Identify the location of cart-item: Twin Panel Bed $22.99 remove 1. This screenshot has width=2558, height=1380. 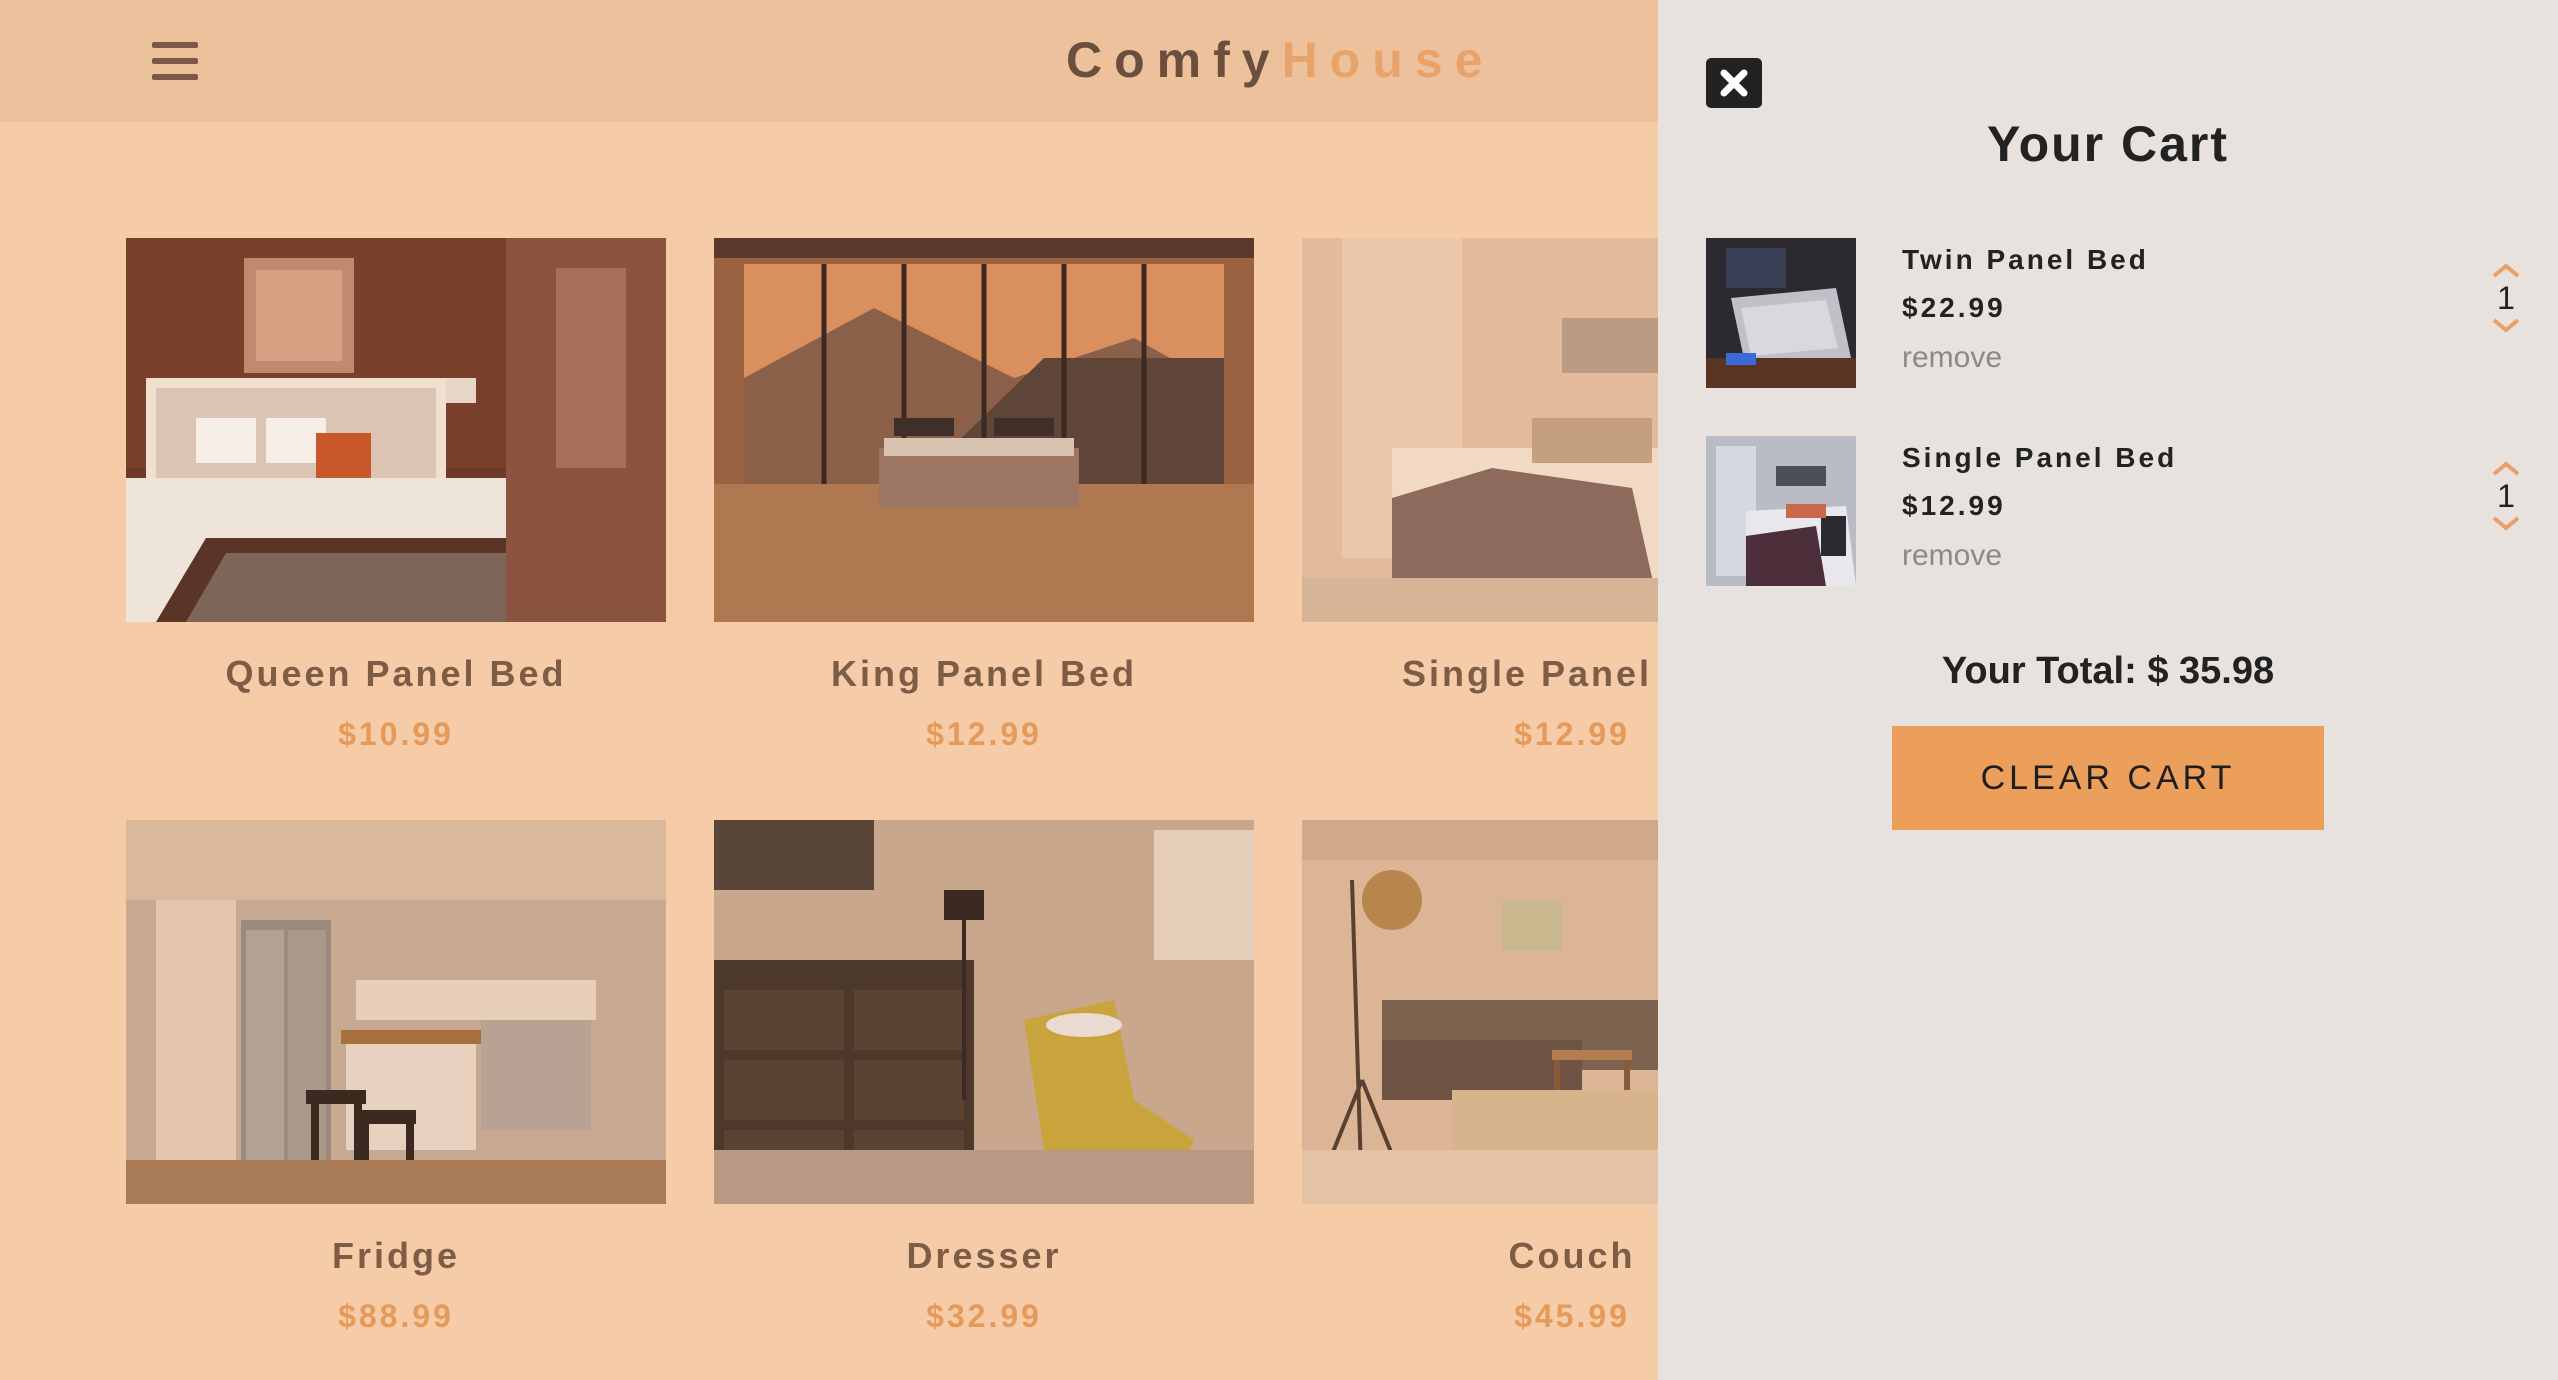
(2116, 313).